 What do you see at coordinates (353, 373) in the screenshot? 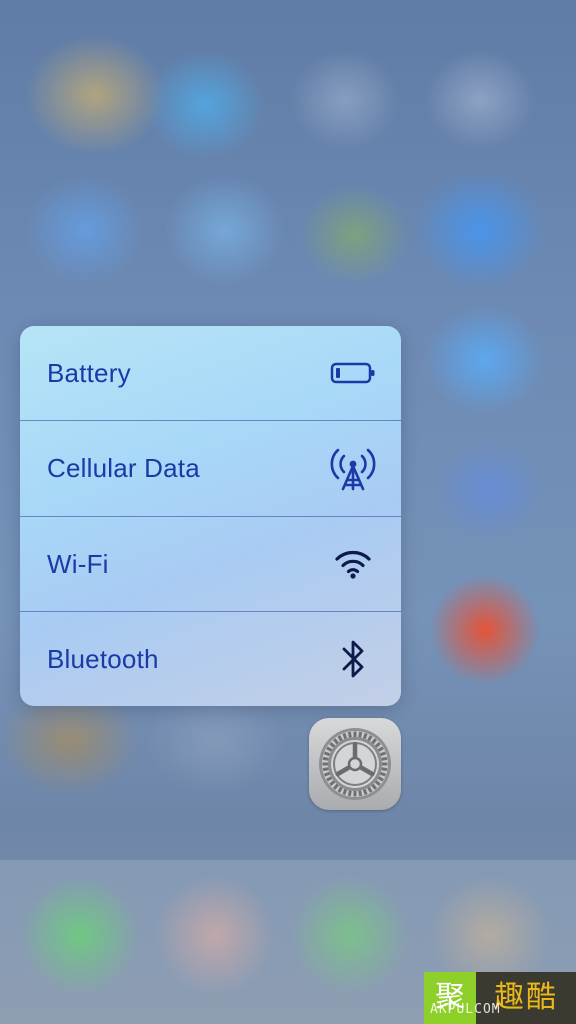
I see `battery-icon` at bounding box center [353, 373].